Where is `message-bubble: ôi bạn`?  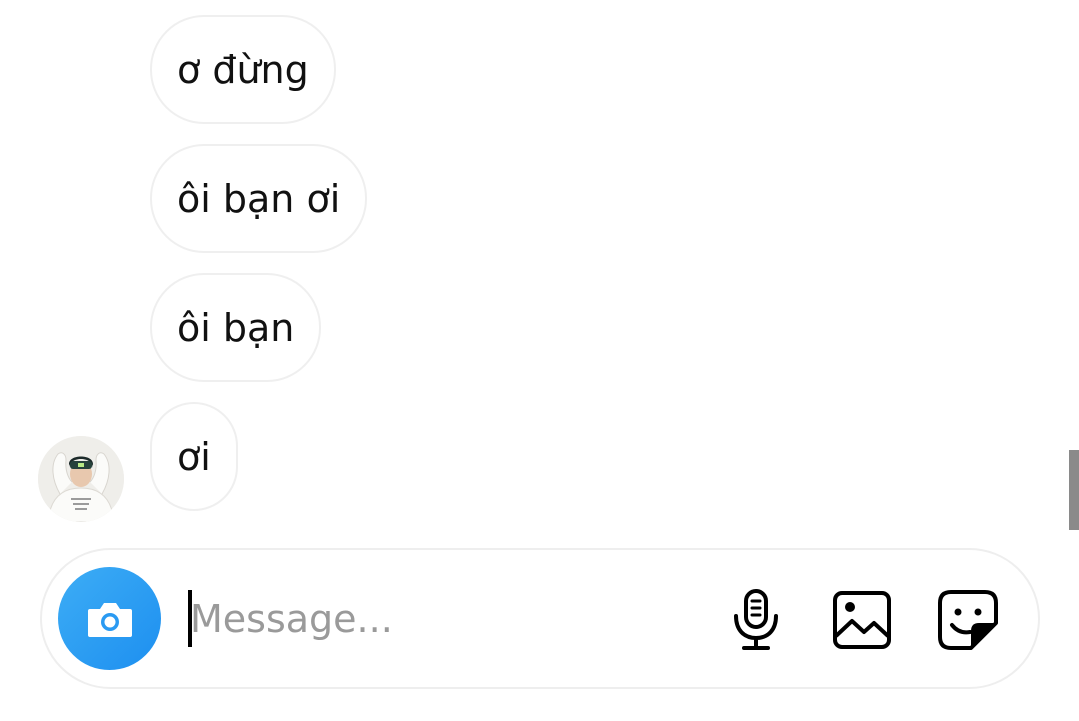
message-bubble: ôi bạn is located at coordinates (236, 327).